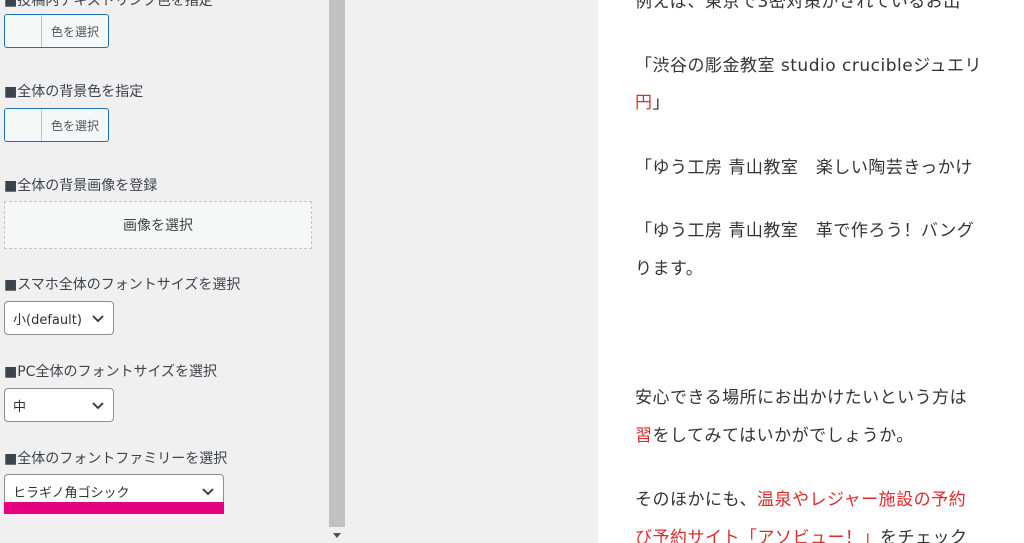 The width and height of the screenshot is (1024, 543). I want to click on preview-line-9: そのほかにも、温泉やレジャー施設の予約, so click(801, 500).